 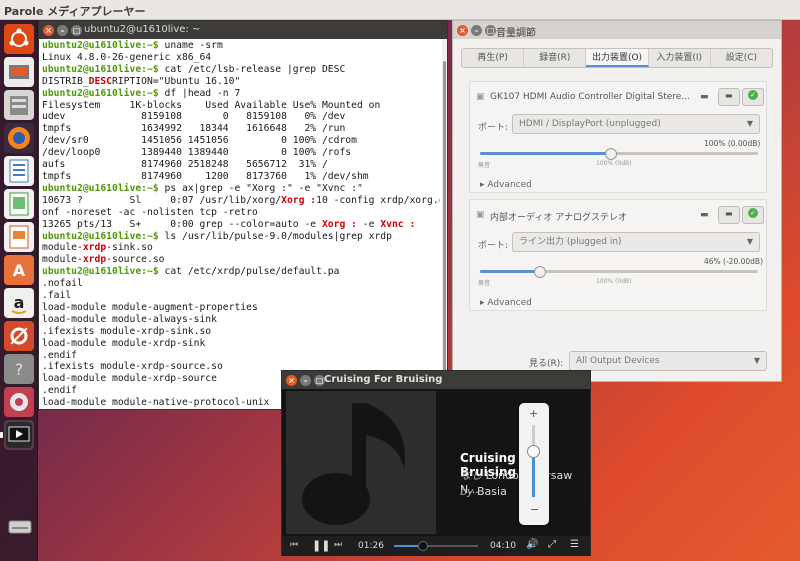 I want to click on top-panel: Parole メディアプレーヤー, so click(x=400, y=10).